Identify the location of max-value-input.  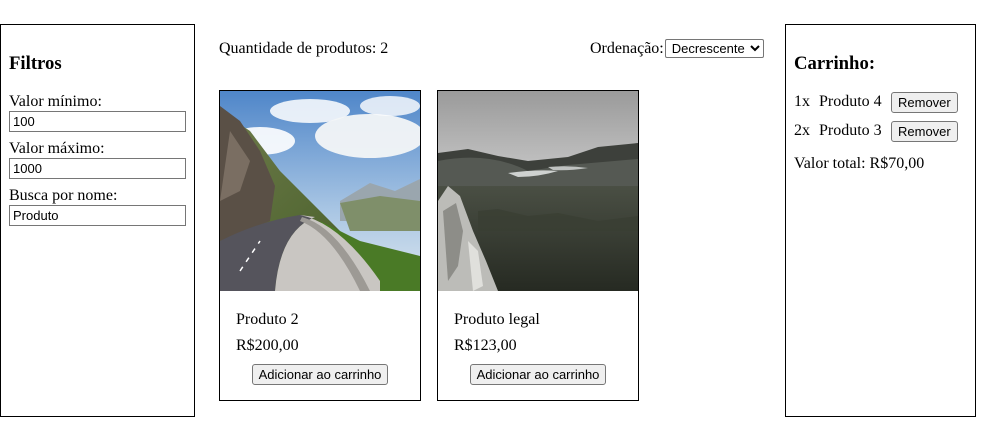
(97, 168).